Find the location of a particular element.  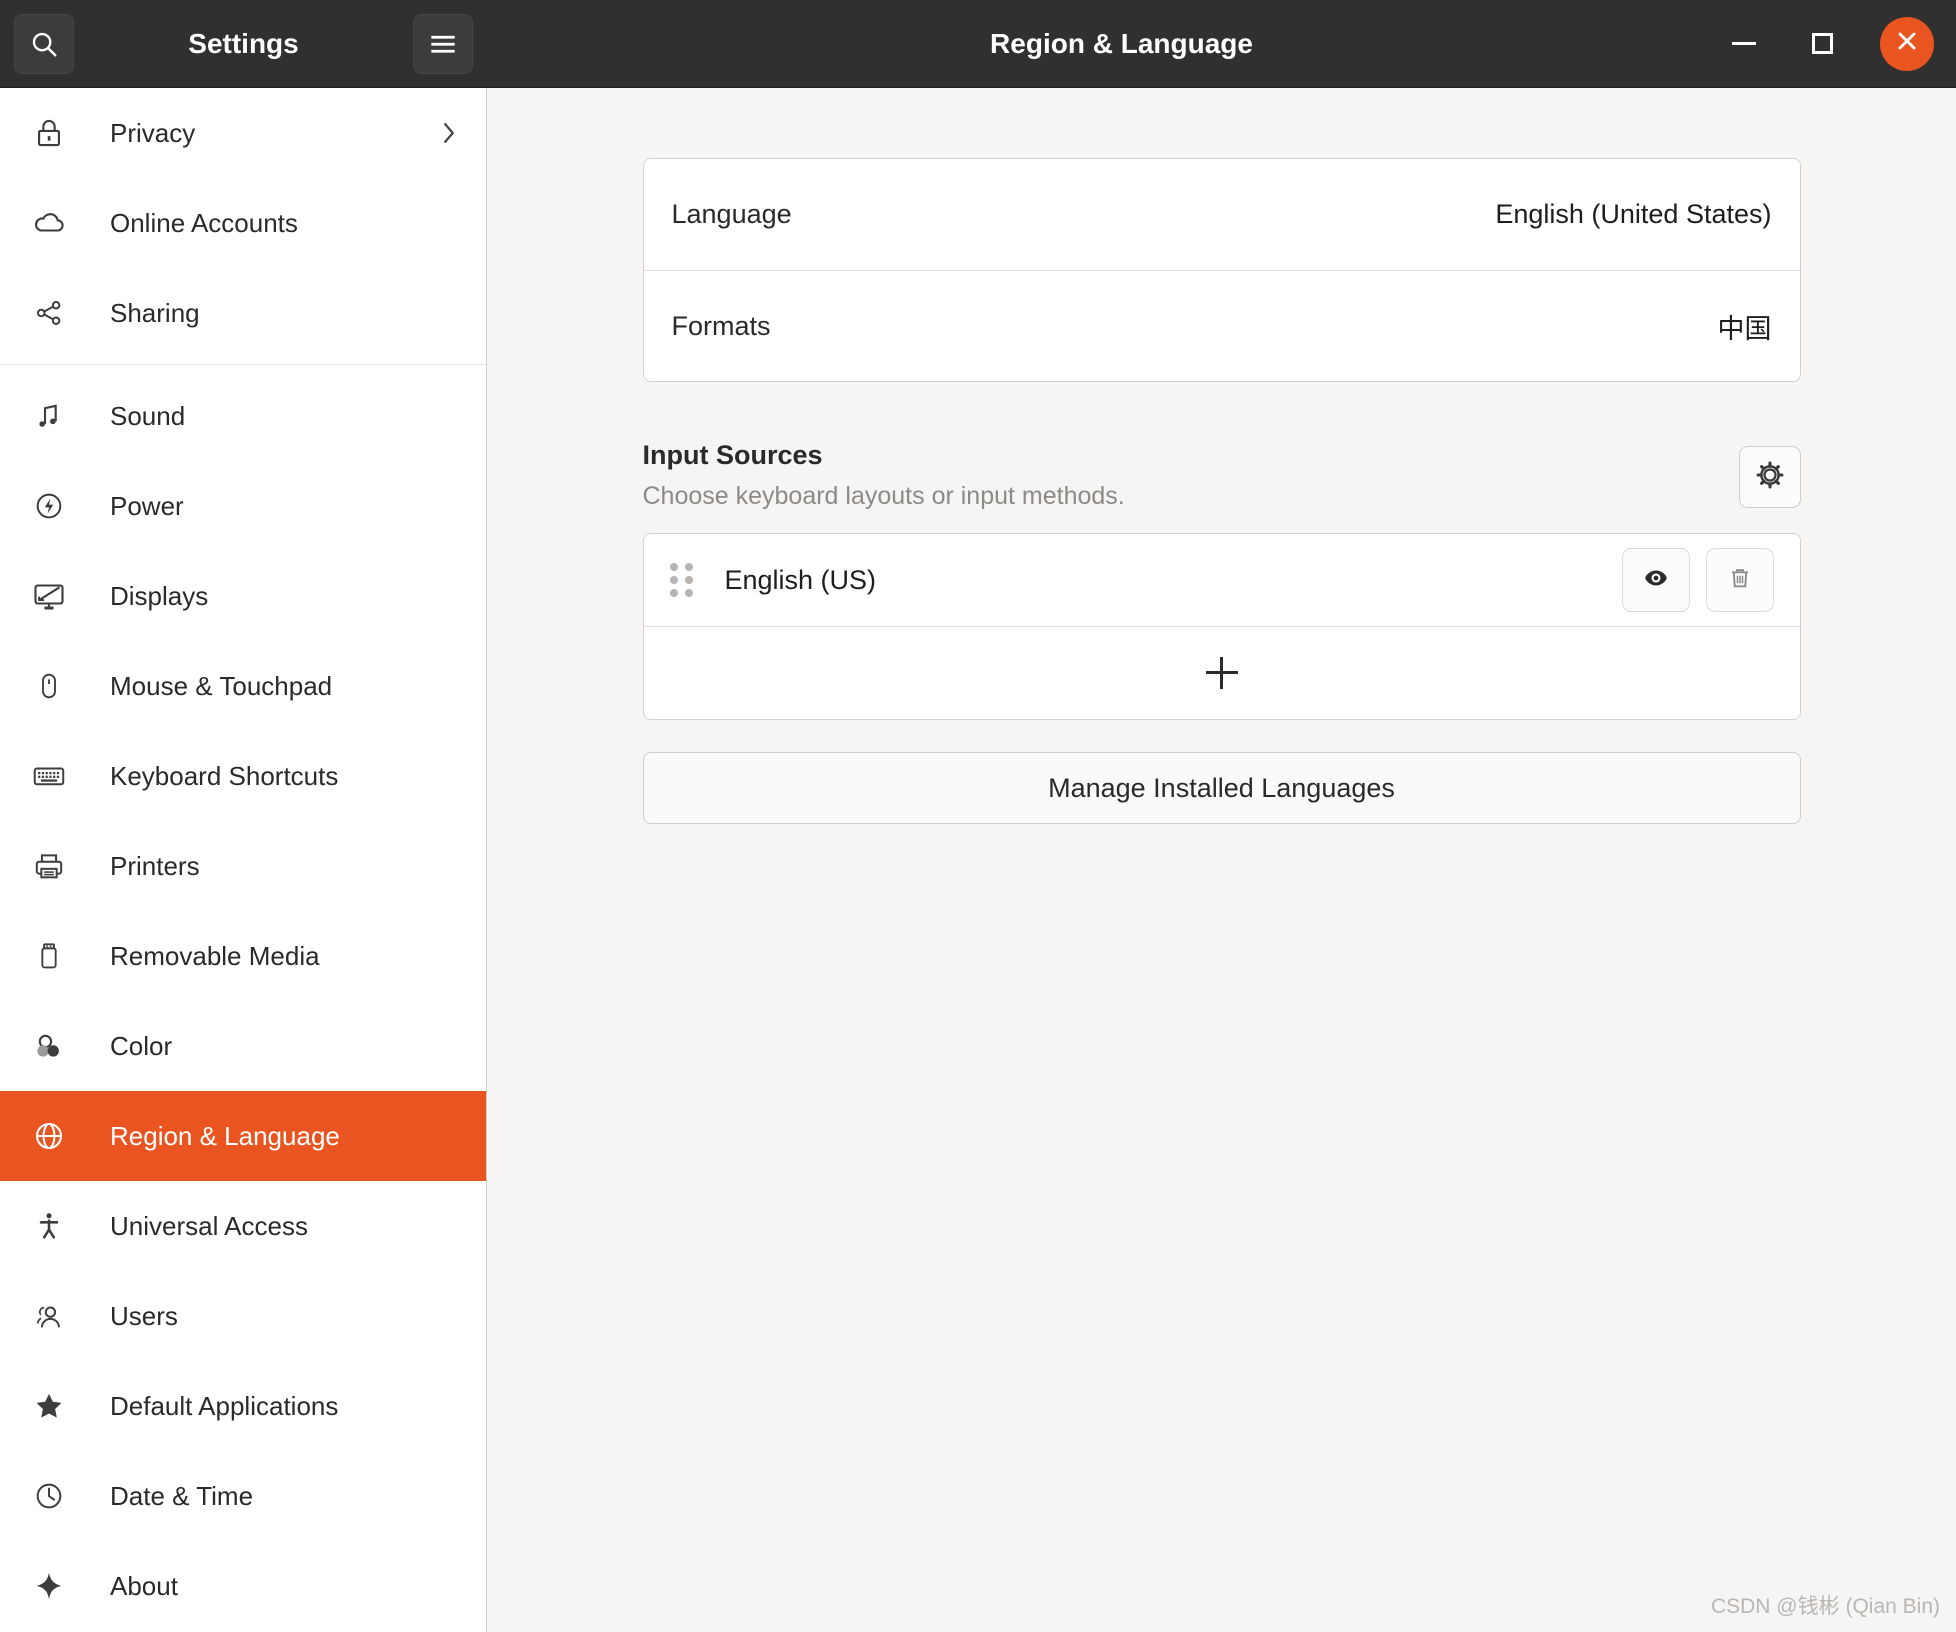

sidebar-item-label: Removable Media is located at coordinates (215, 955).